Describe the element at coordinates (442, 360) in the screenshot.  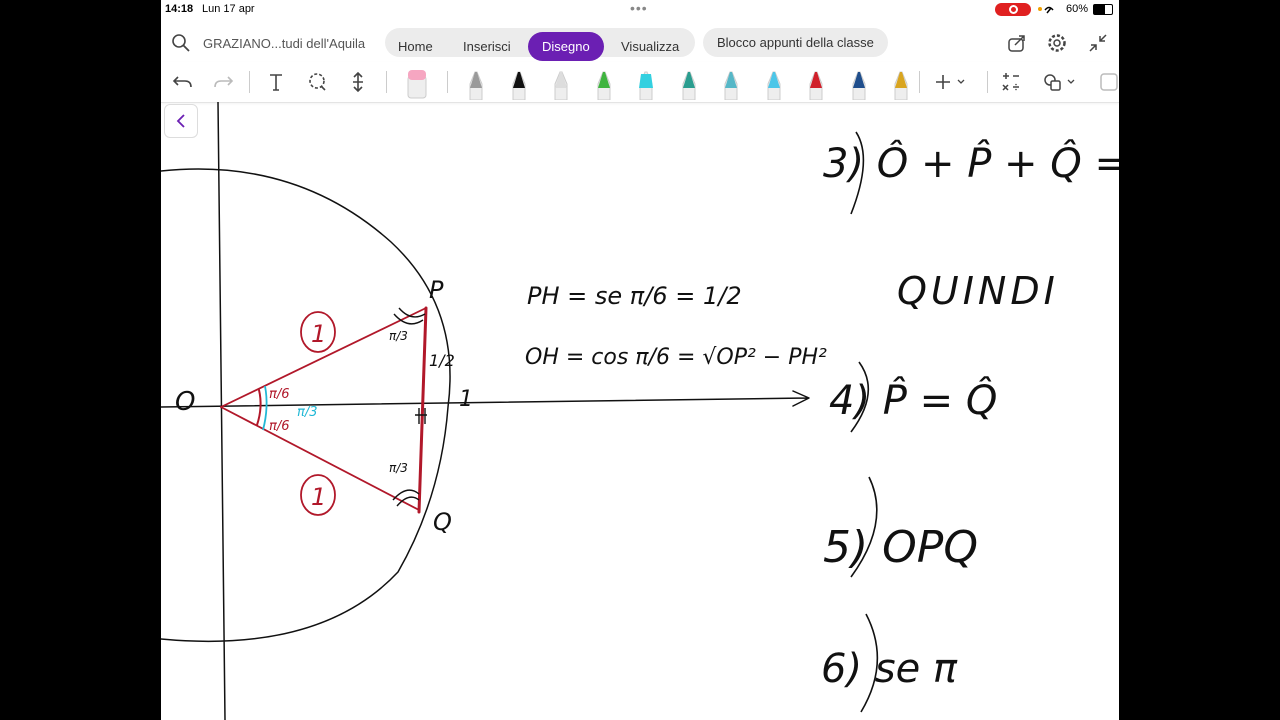
I see `label-half: 1/2` at that location.